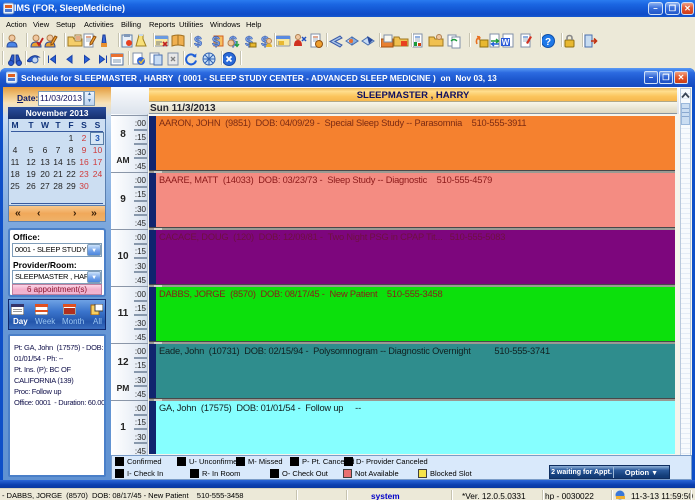 This screenshot has width=695, height=500. Describe the element at coordinates (506, 42) in the screenshot. I see `svg-text: W` at that location.